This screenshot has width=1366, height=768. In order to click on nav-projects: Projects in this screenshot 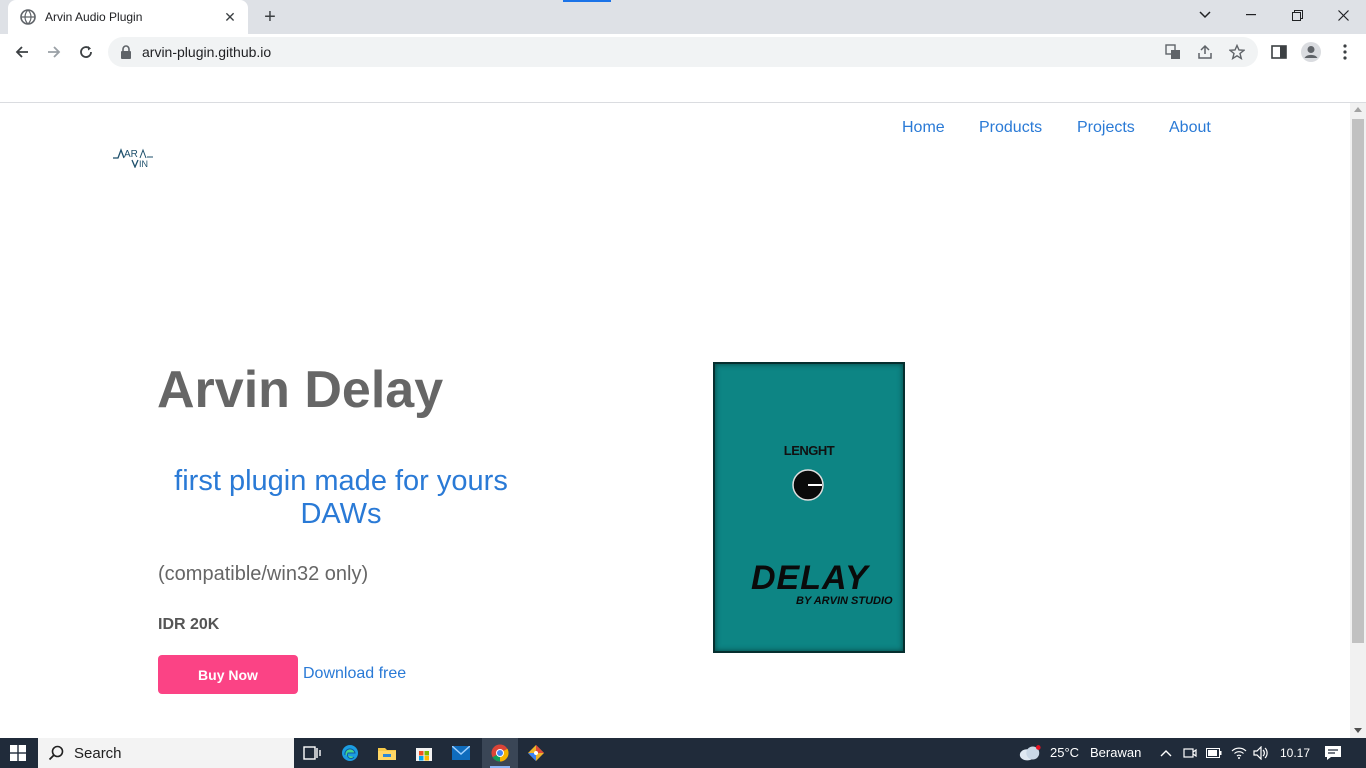, I will do `click(1106, 128)`.